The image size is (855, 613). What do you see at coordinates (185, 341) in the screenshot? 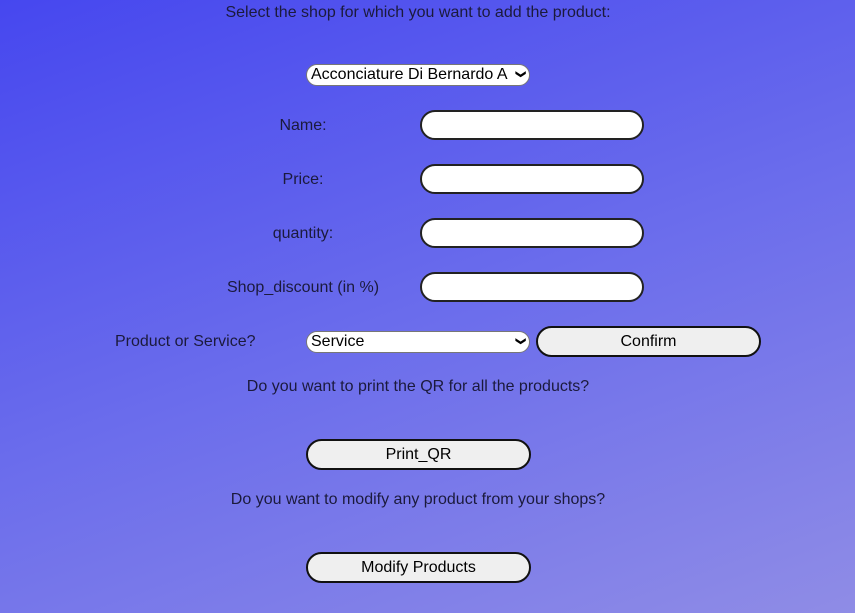
I see `type-label: Product or Service?` at bounding box center [185, 341].